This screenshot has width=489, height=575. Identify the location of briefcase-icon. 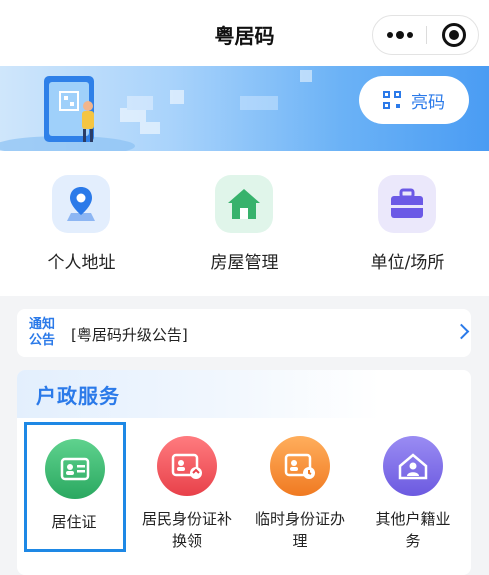
(407, 204).